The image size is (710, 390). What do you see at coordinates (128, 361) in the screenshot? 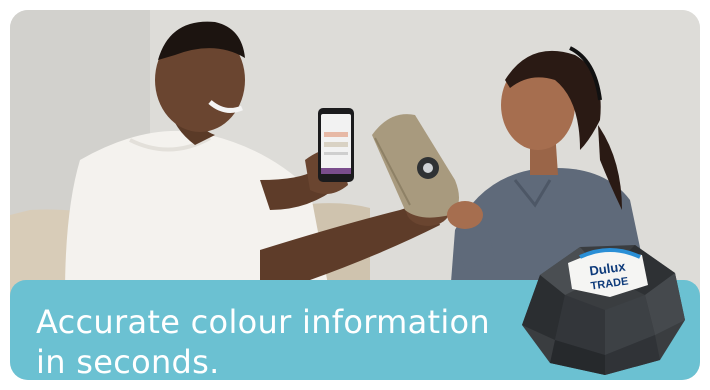
I see `headline-line-2: in seconds.` at bounding box center [128, 361].